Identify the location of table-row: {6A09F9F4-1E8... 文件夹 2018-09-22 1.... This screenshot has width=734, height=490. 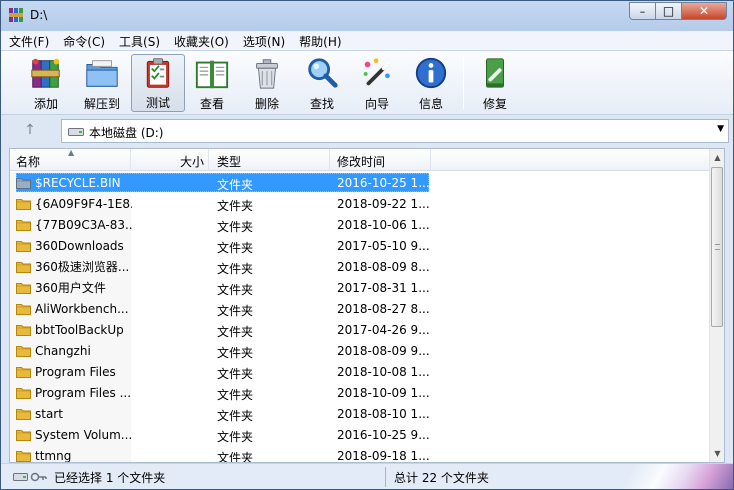
(360, 203).